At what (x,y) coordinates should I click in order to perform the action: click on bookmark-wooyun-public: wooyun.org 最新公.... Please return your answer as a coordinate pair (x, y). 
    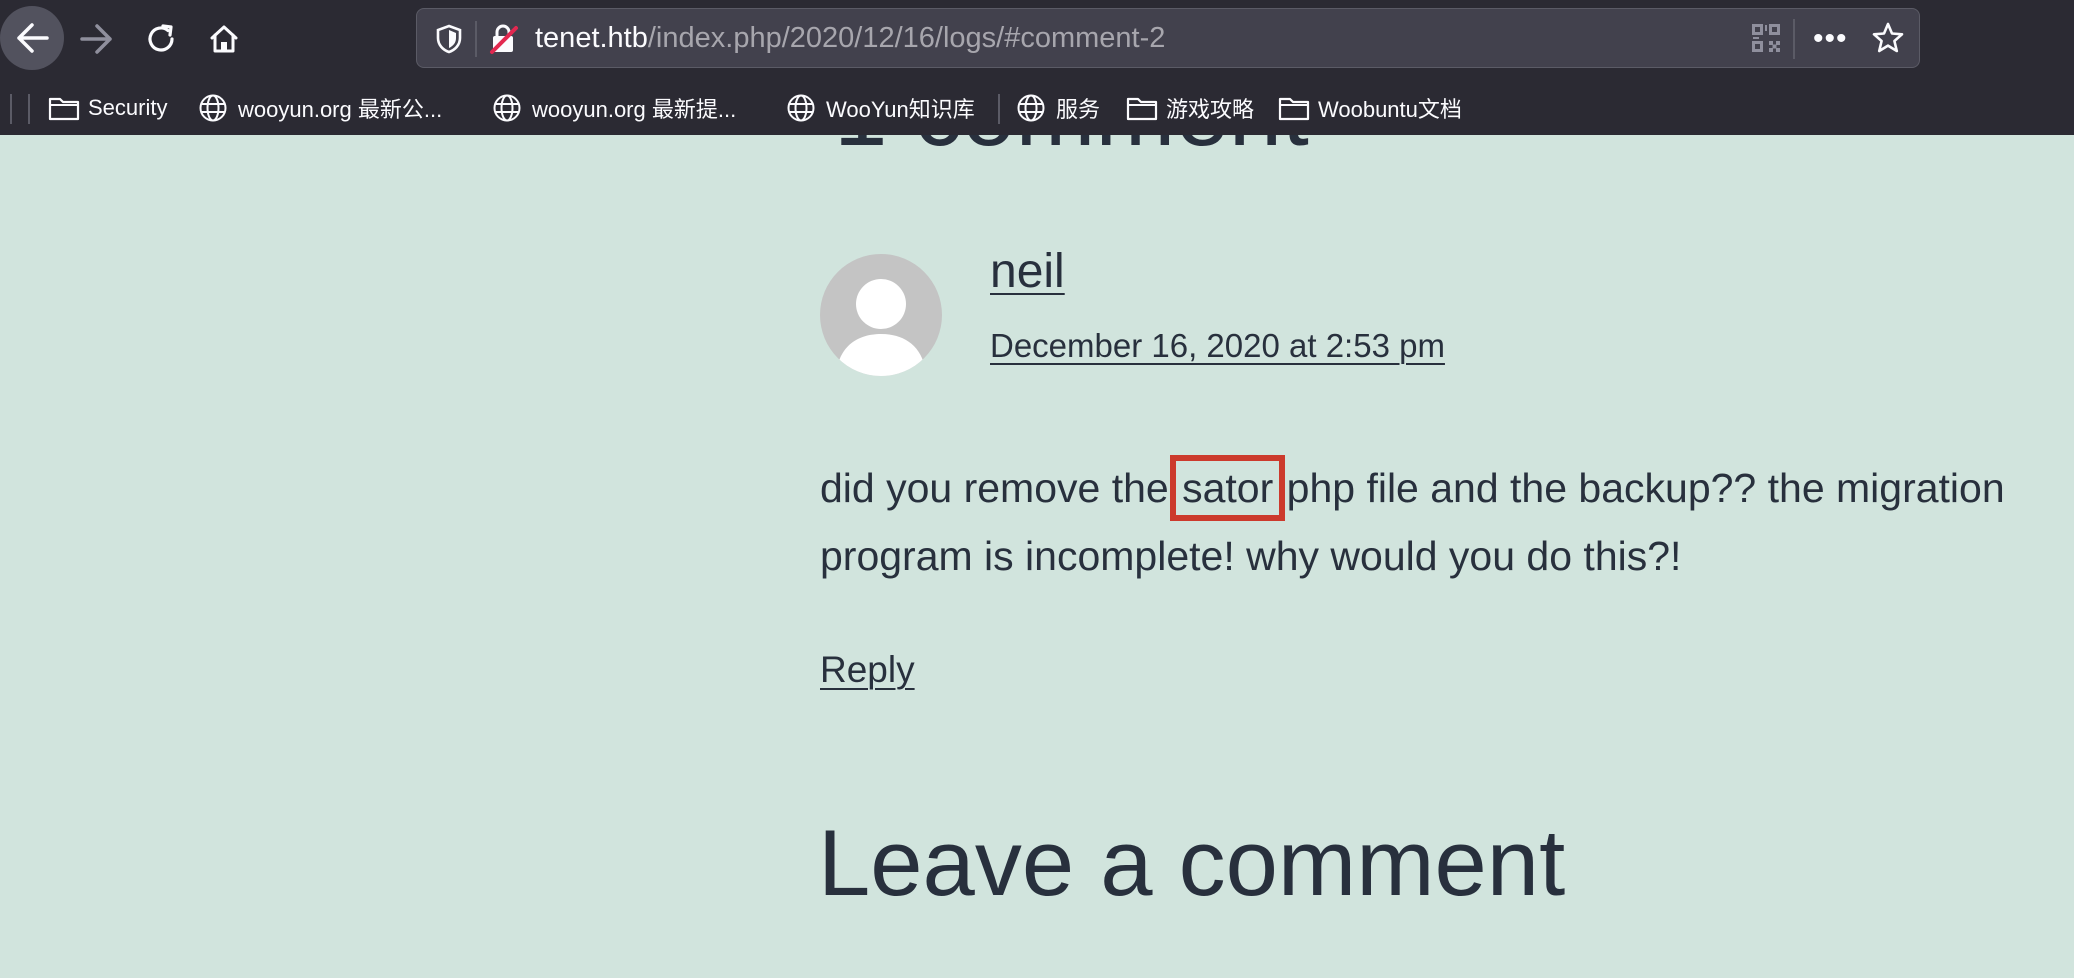
    Looking at the image, I should click on (320, 108).